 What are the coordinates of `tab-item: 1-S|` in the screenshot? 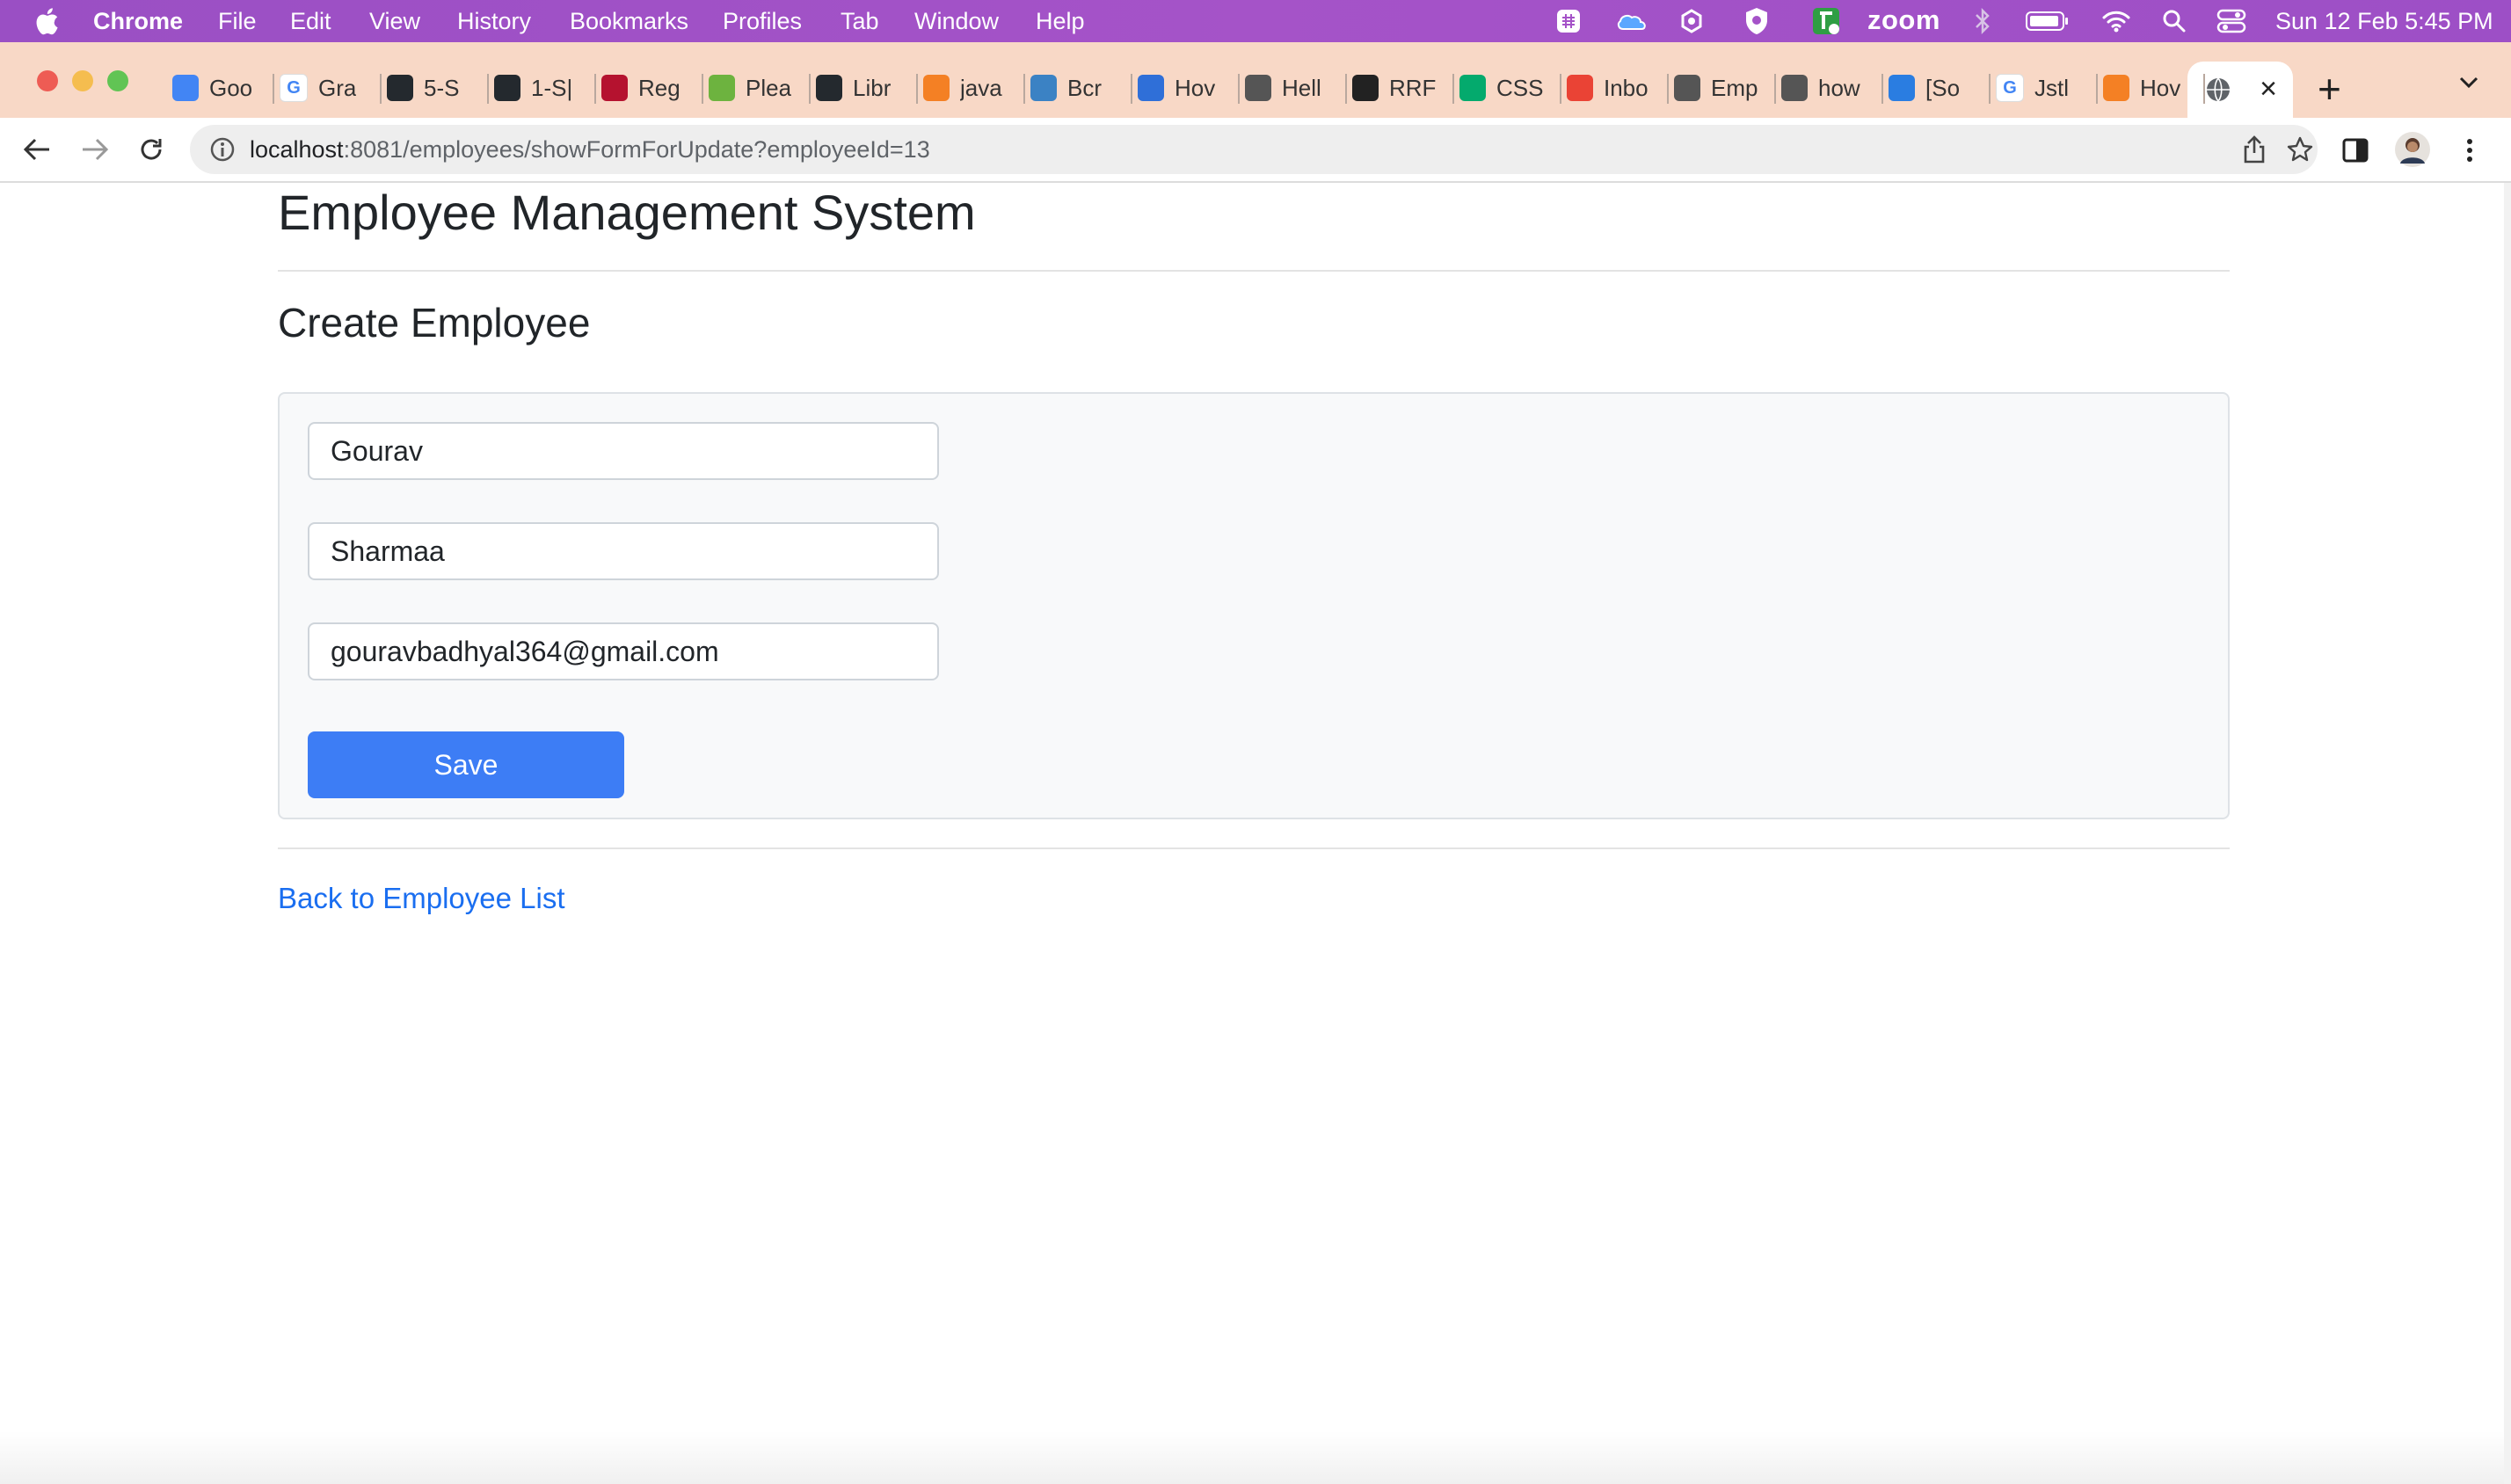 It's located at (547, 88).